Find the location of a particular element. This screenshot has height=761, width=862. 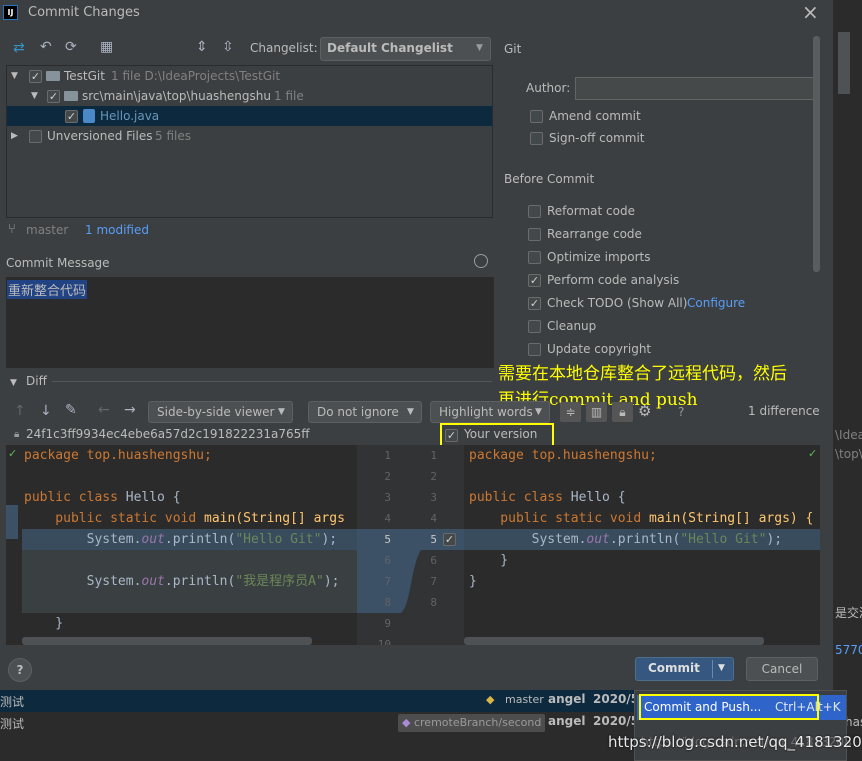

rollback-icon: ↶ is located at coordinates (46, 47).